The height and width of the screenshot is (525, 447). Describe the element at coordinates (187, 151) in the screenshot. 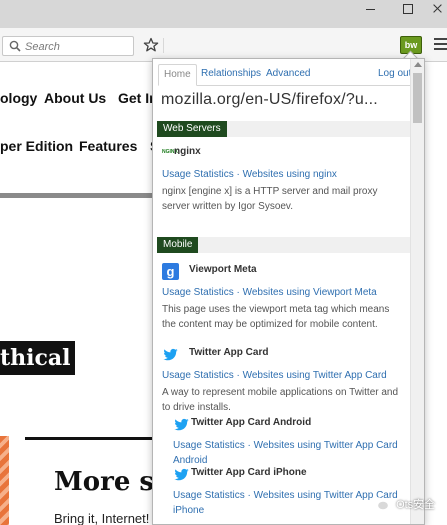

I see `tech-name: nginx` at that location.